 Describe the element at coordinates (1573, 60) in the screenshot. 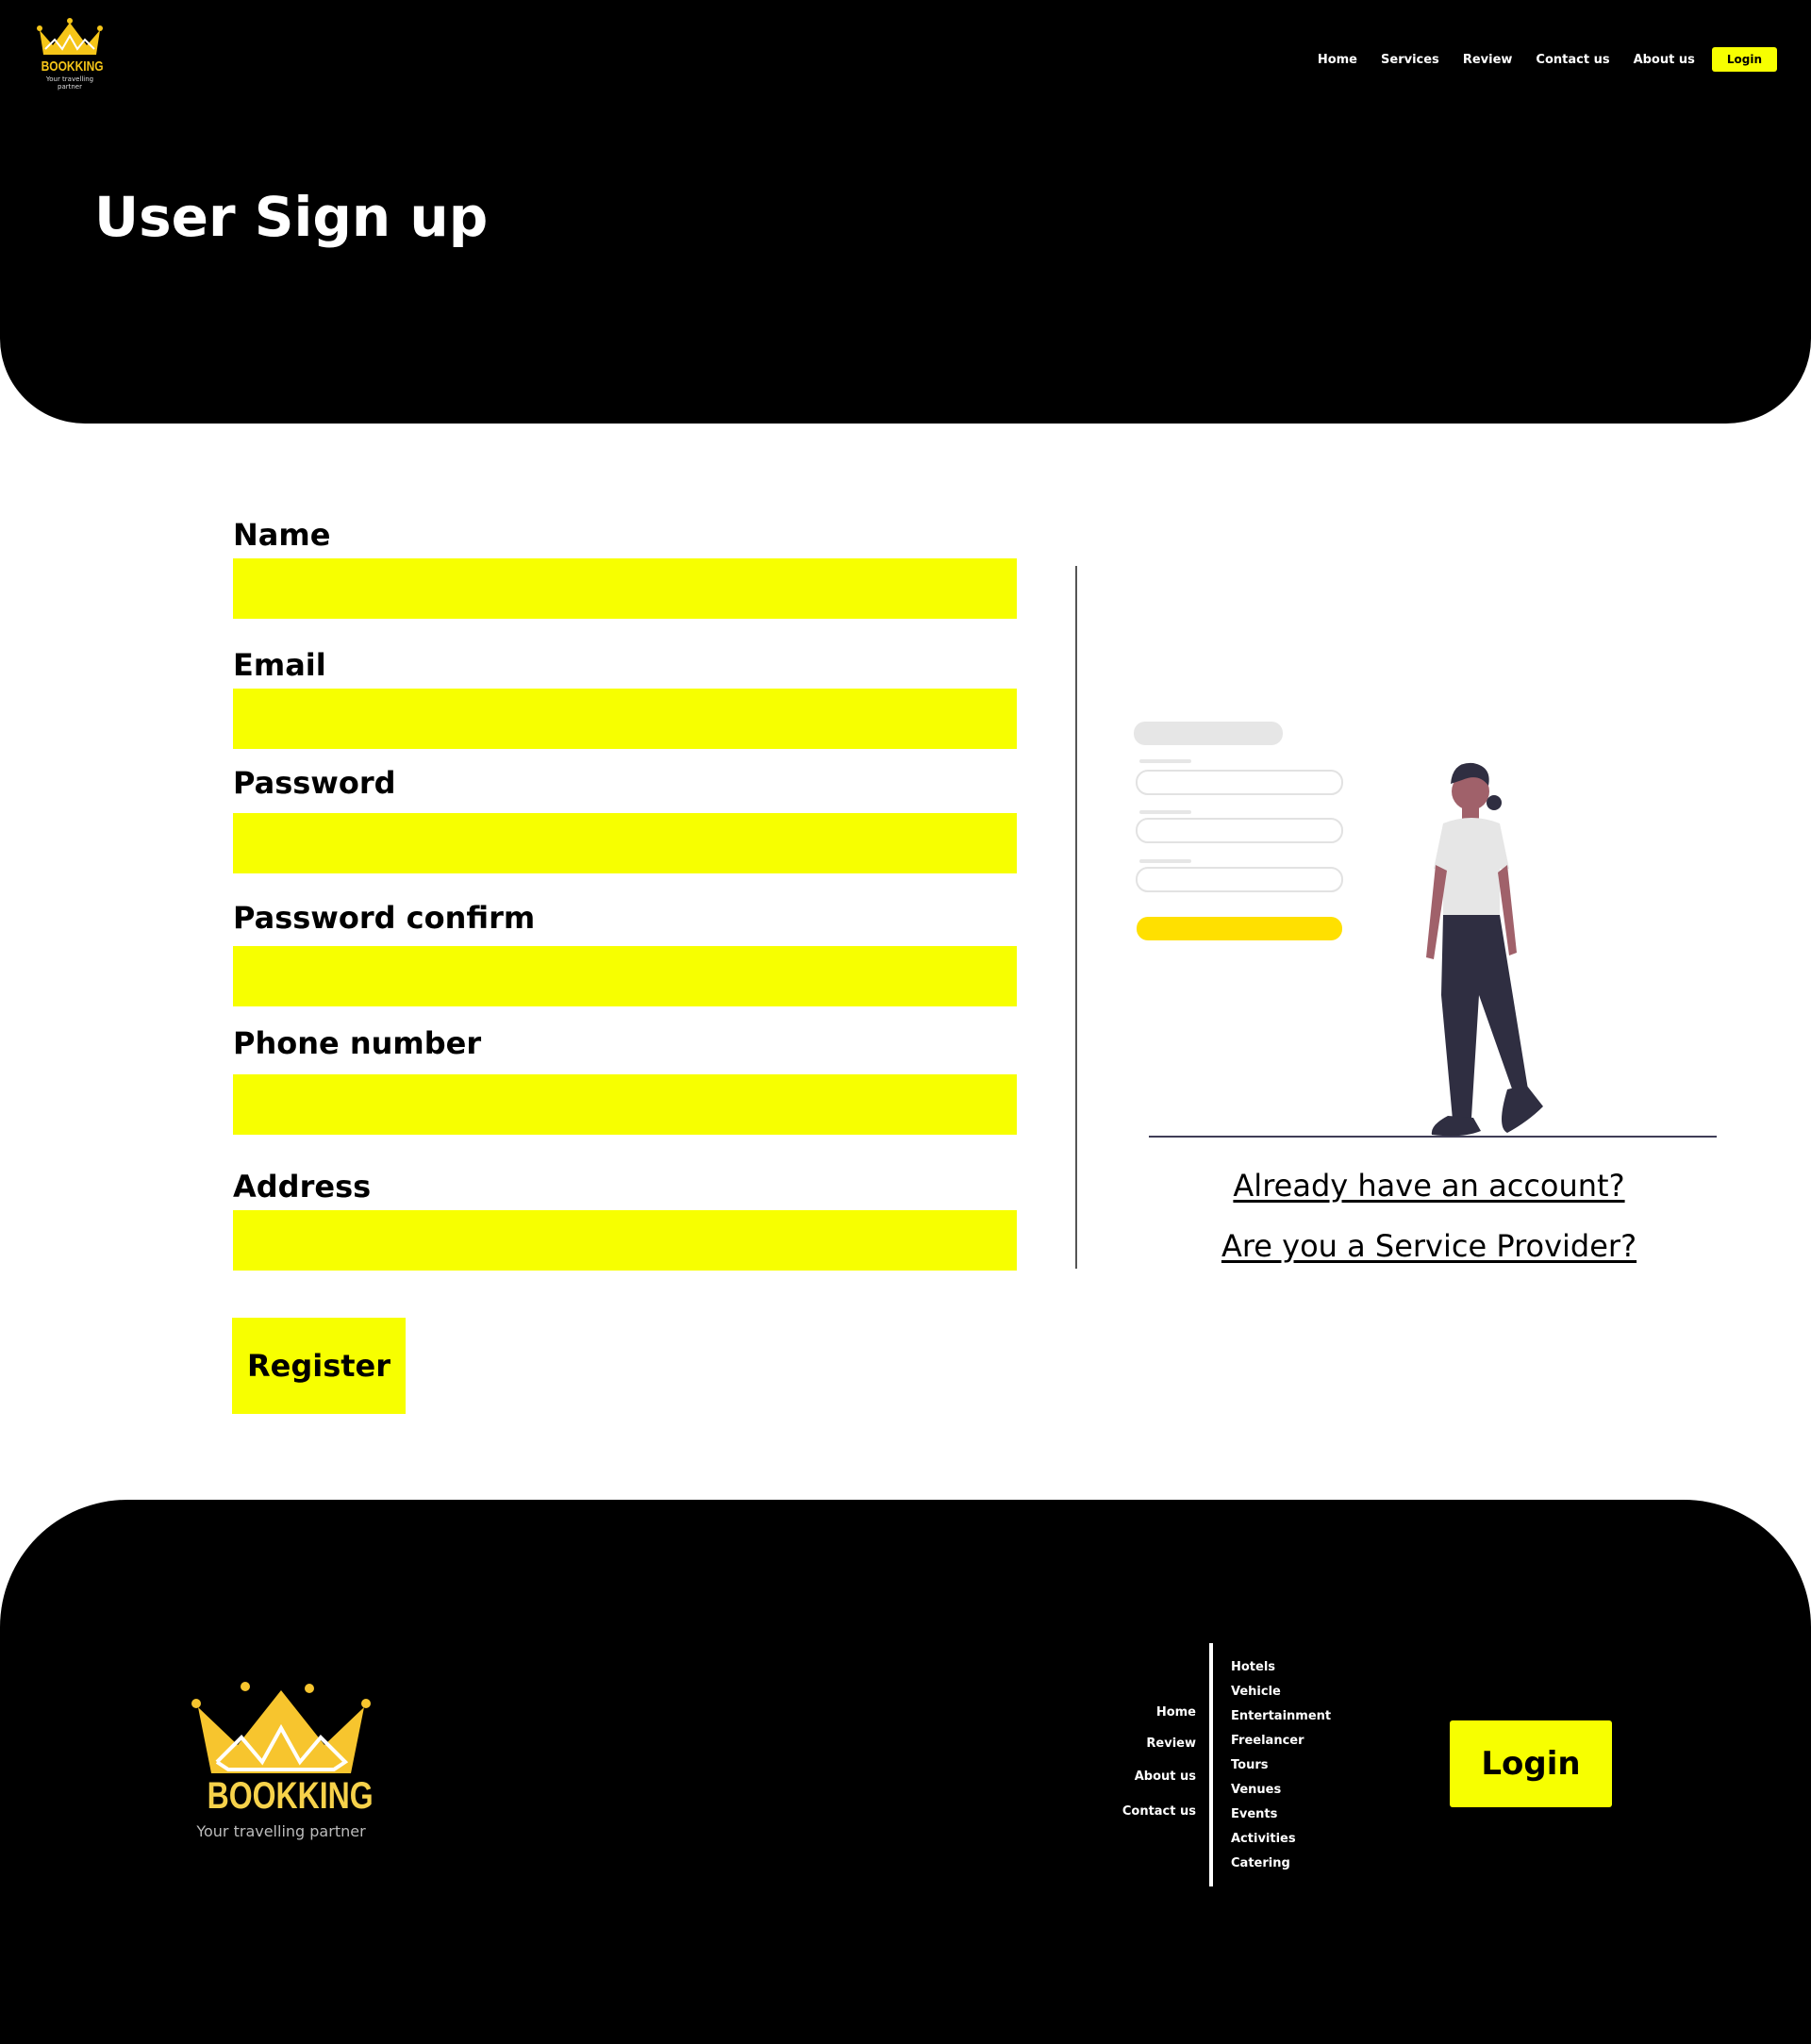

I see `nav-contact-us: Contact us` at that location.